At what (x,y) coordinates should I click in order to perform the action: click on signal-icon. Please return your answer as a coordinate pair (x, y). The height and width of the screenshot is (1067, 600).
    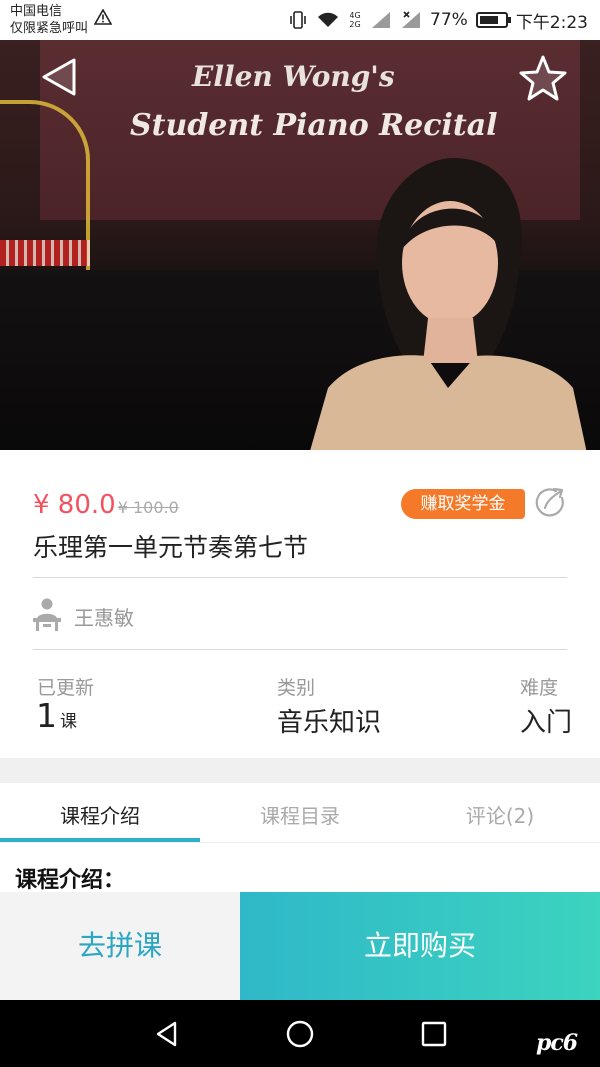
    Looking at the image, I should click on (381, 20).